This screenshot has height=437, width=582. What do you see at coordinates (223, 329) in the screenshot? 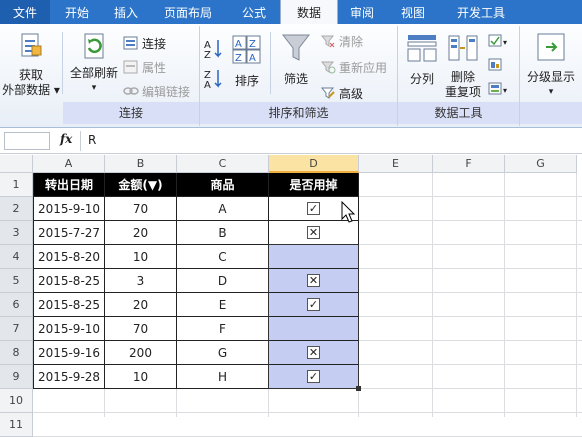
I see `table-cell-item: F` at bounding box center [223, 329].